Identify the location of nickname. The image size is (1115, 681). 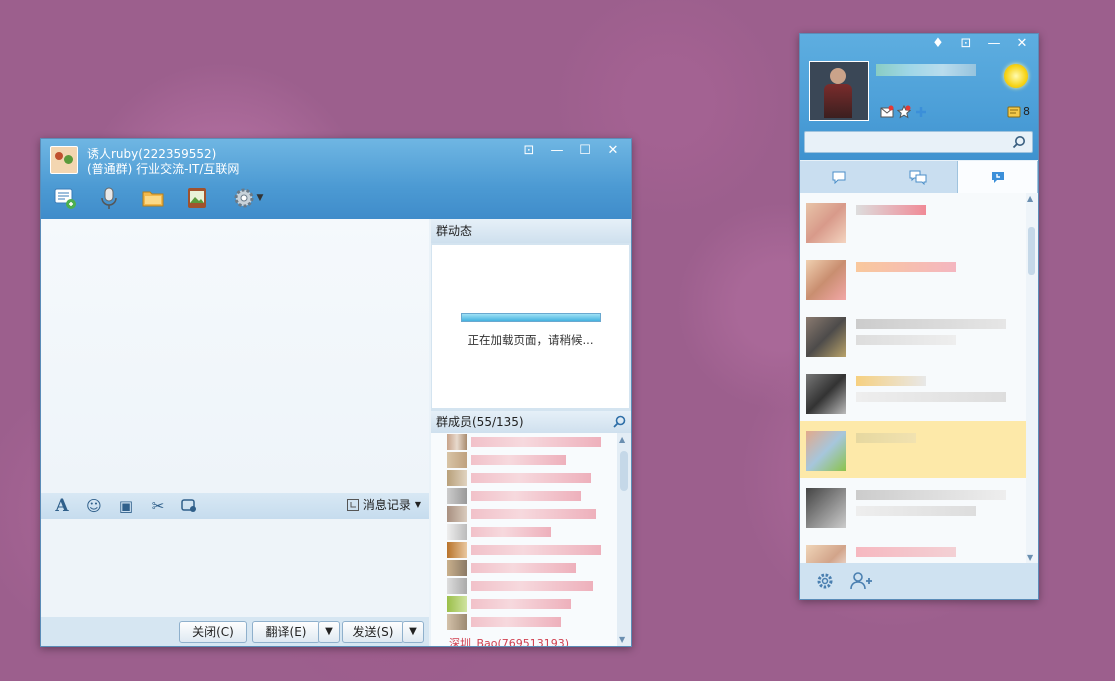
(926, 70).